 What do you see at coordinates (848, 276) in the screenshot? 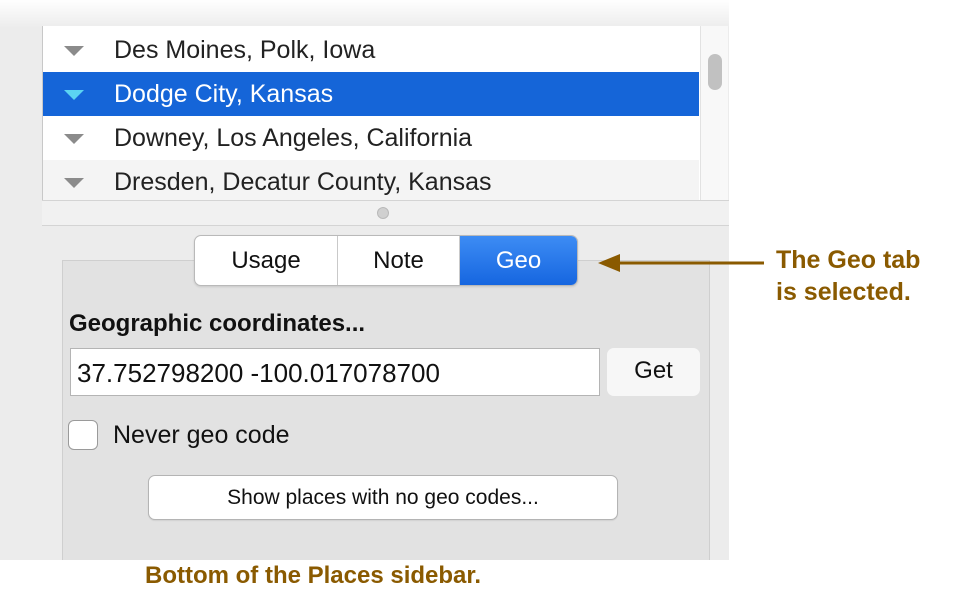
I see `callout-text: The Geo tab is selected.` at bounding box center [848, 276].